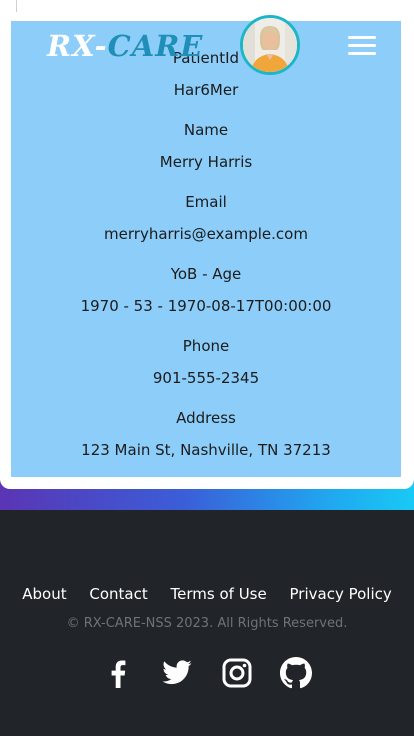 Image resolution: width=414 pixels, height=736 pixels. What do you see at coordinates (219, 594) in the screenshot?
I see `footer-link-terms: Terms of Use` at bounding box center [219, 594].